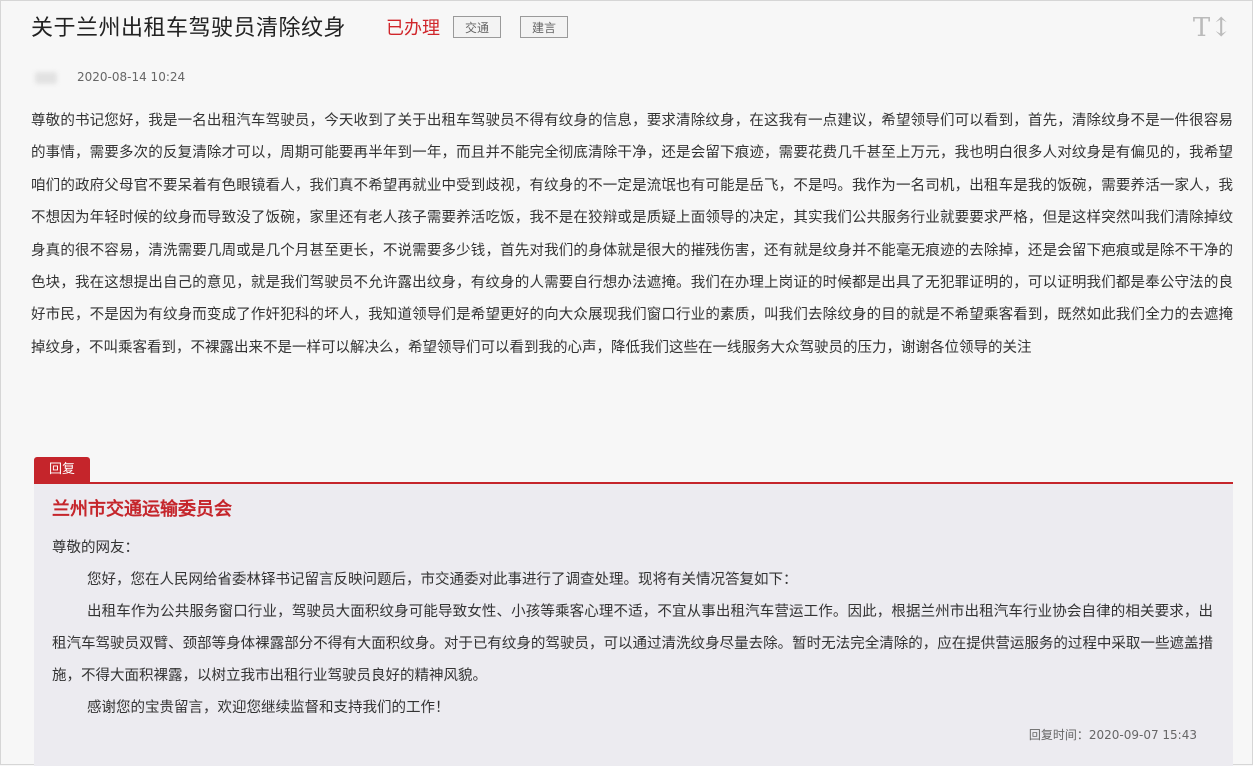  Describe the element at coordinates (413, 28) in the screenshot. I see `status-badge: 已办理` at that location.